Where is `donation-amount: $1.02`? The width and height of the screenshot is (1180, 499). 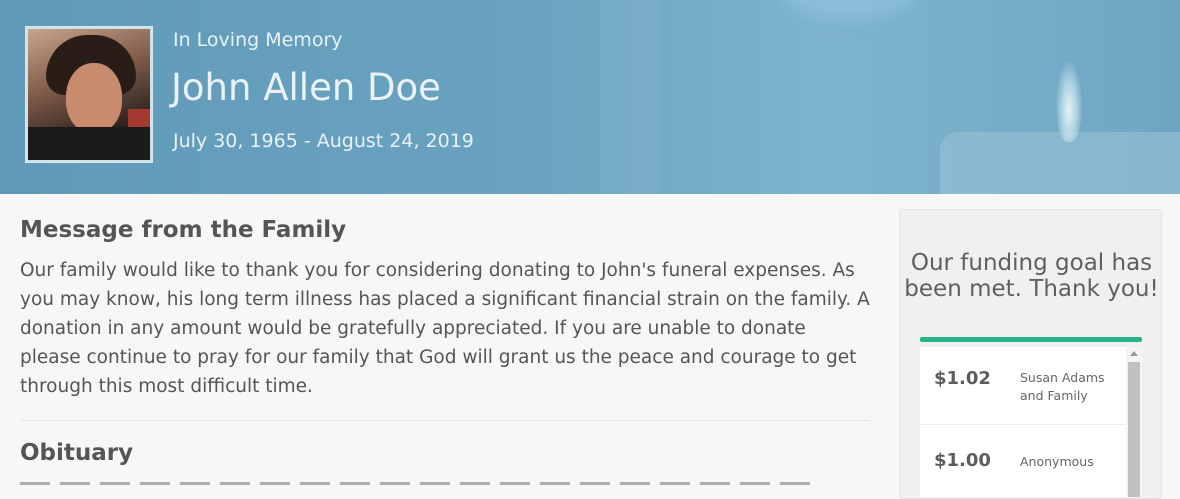
donation-amount: $1.02 is located at coordinates (962, 378).